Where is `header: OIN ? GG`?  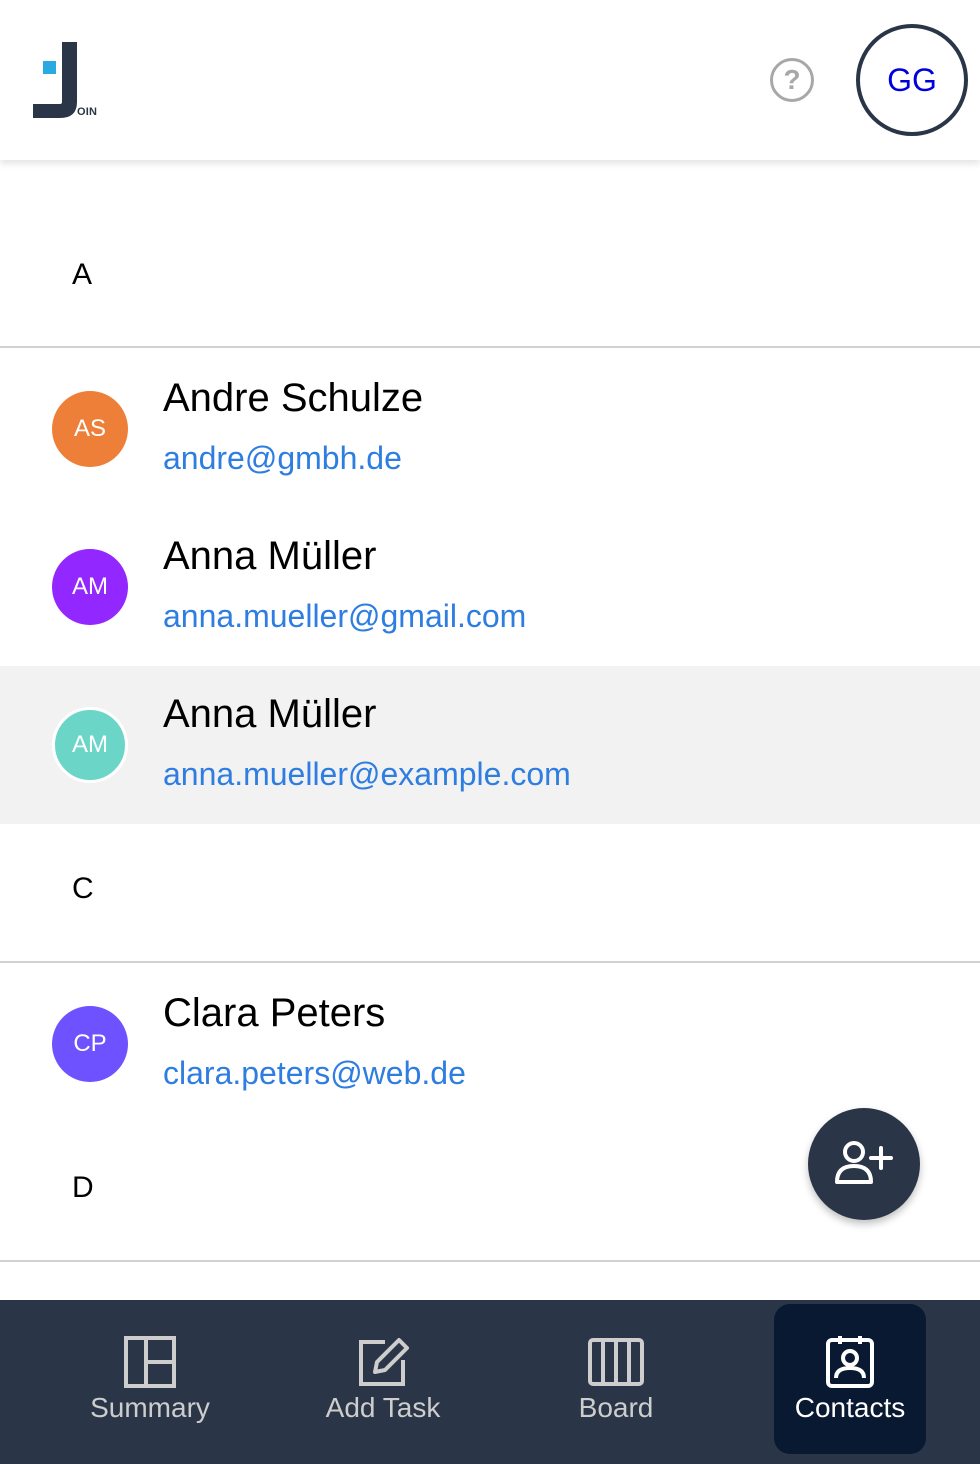 header: OIN ? GG is located at coordinates (490, 80).